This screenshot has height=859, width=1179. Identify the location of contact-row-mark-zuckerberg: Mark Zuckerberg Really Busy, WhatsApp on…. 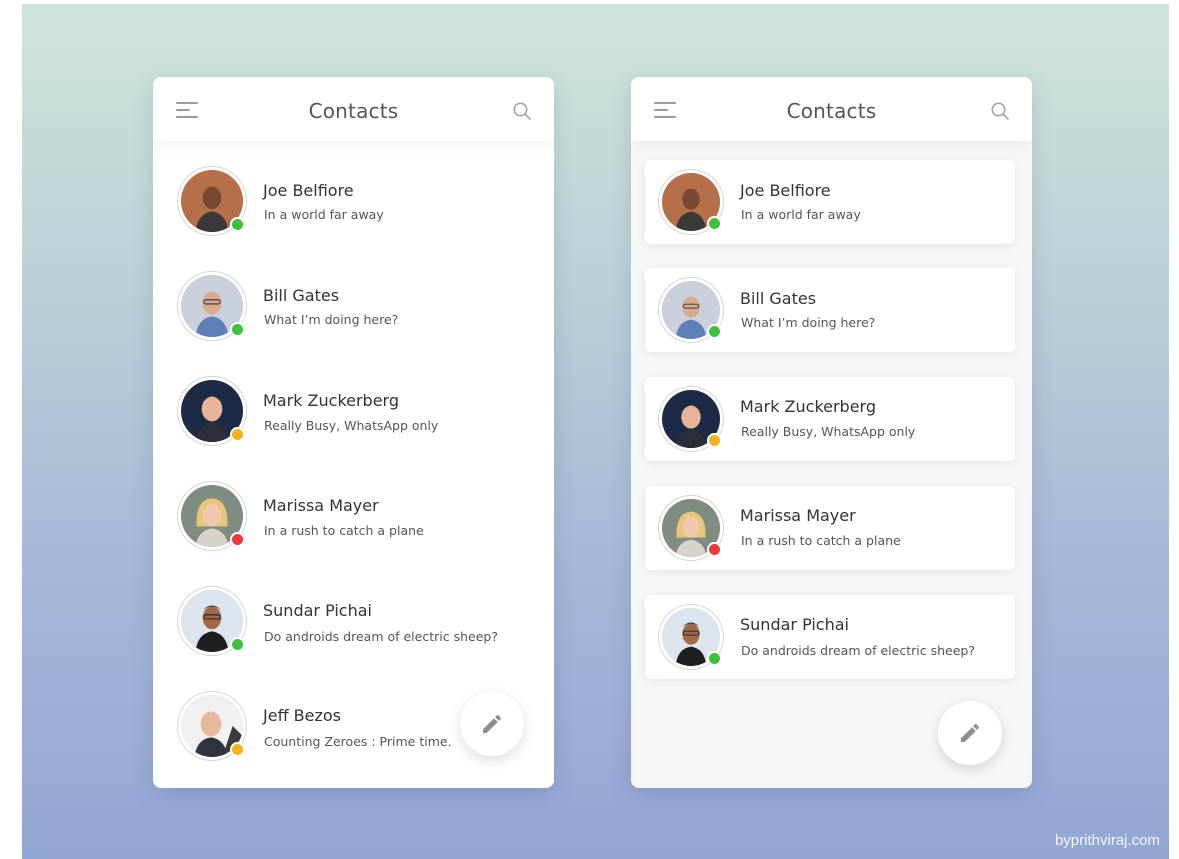
(353, 418).